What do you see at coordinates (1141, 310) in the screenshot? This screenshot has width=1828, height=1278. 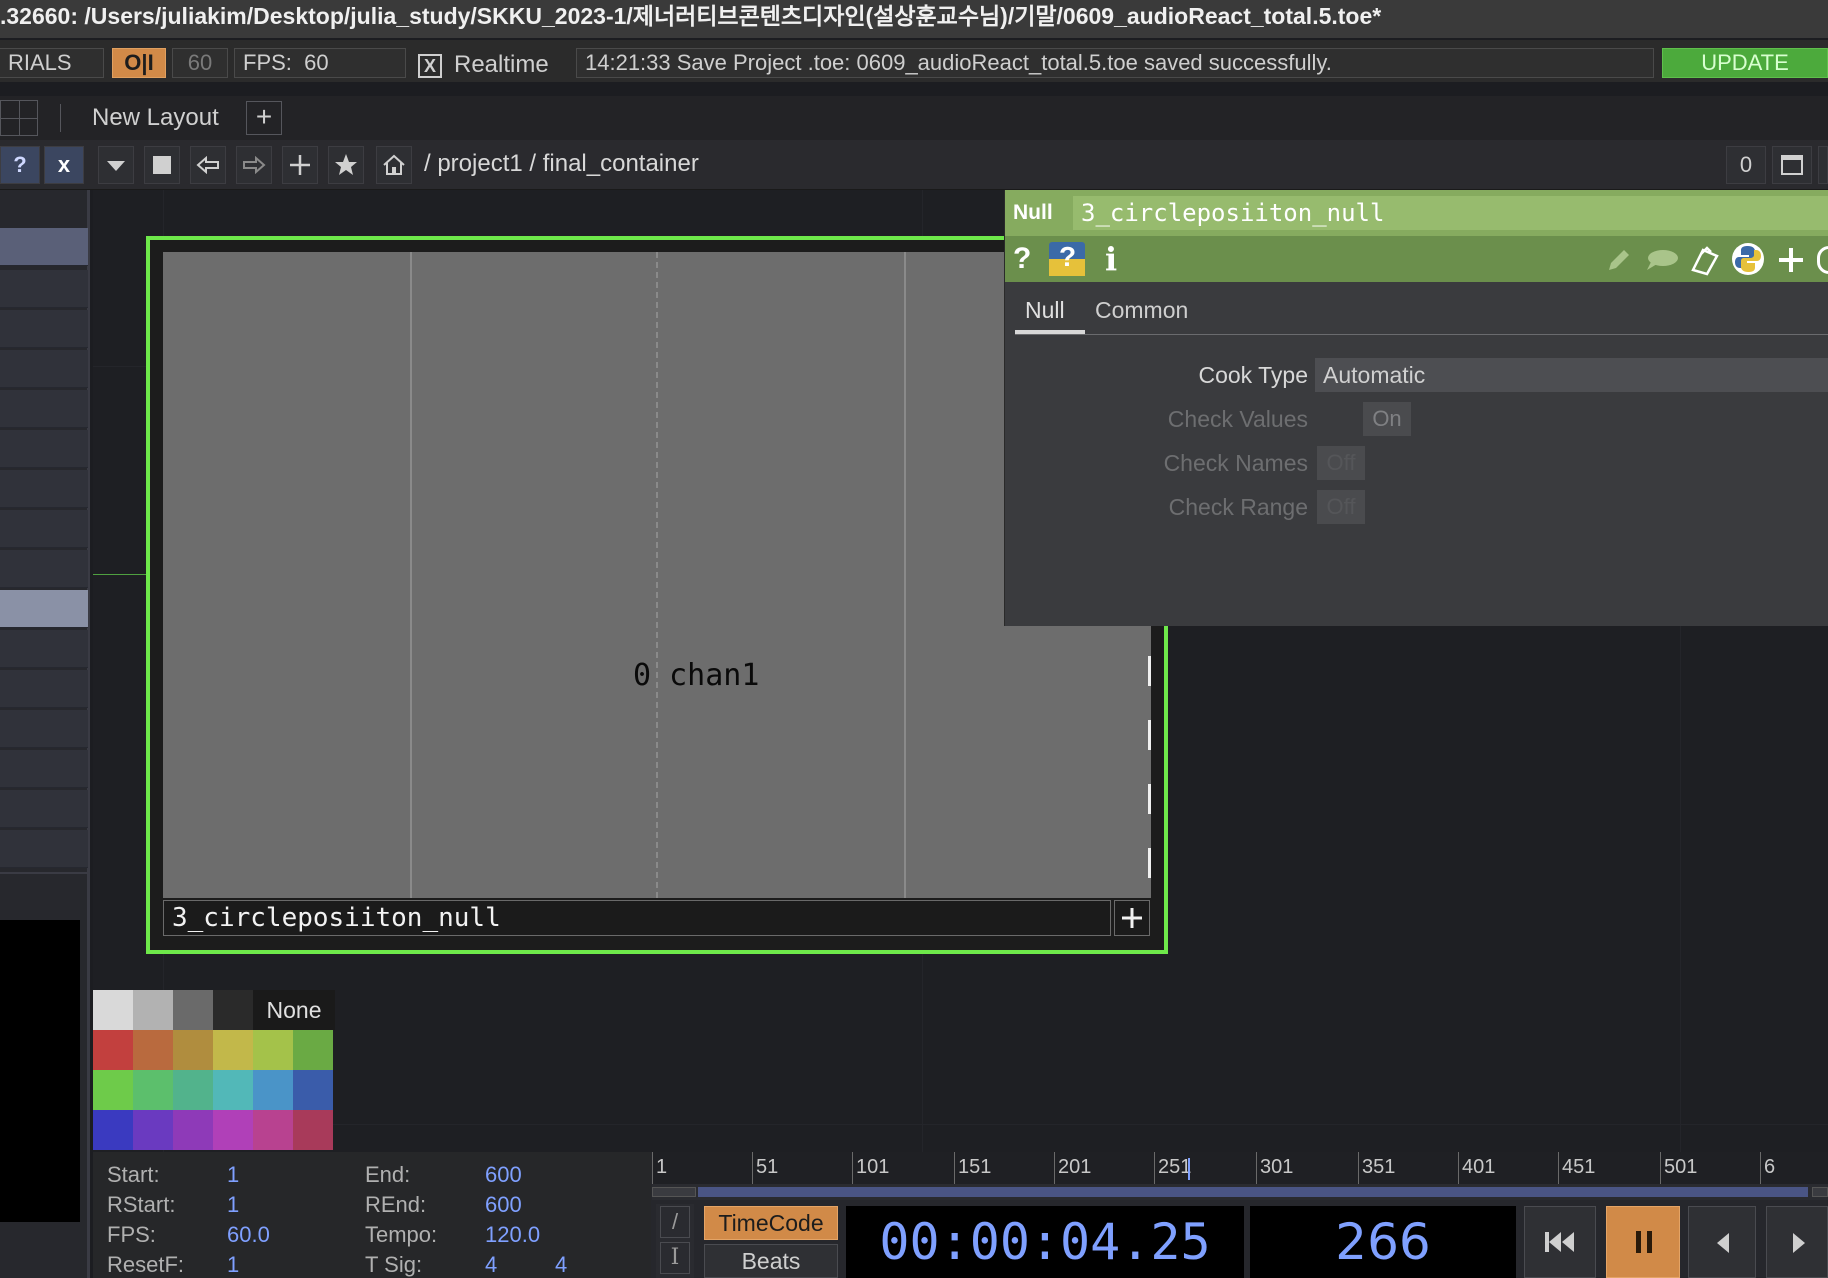 I see `tab-common: Common` at bounding box center [1141, 310].